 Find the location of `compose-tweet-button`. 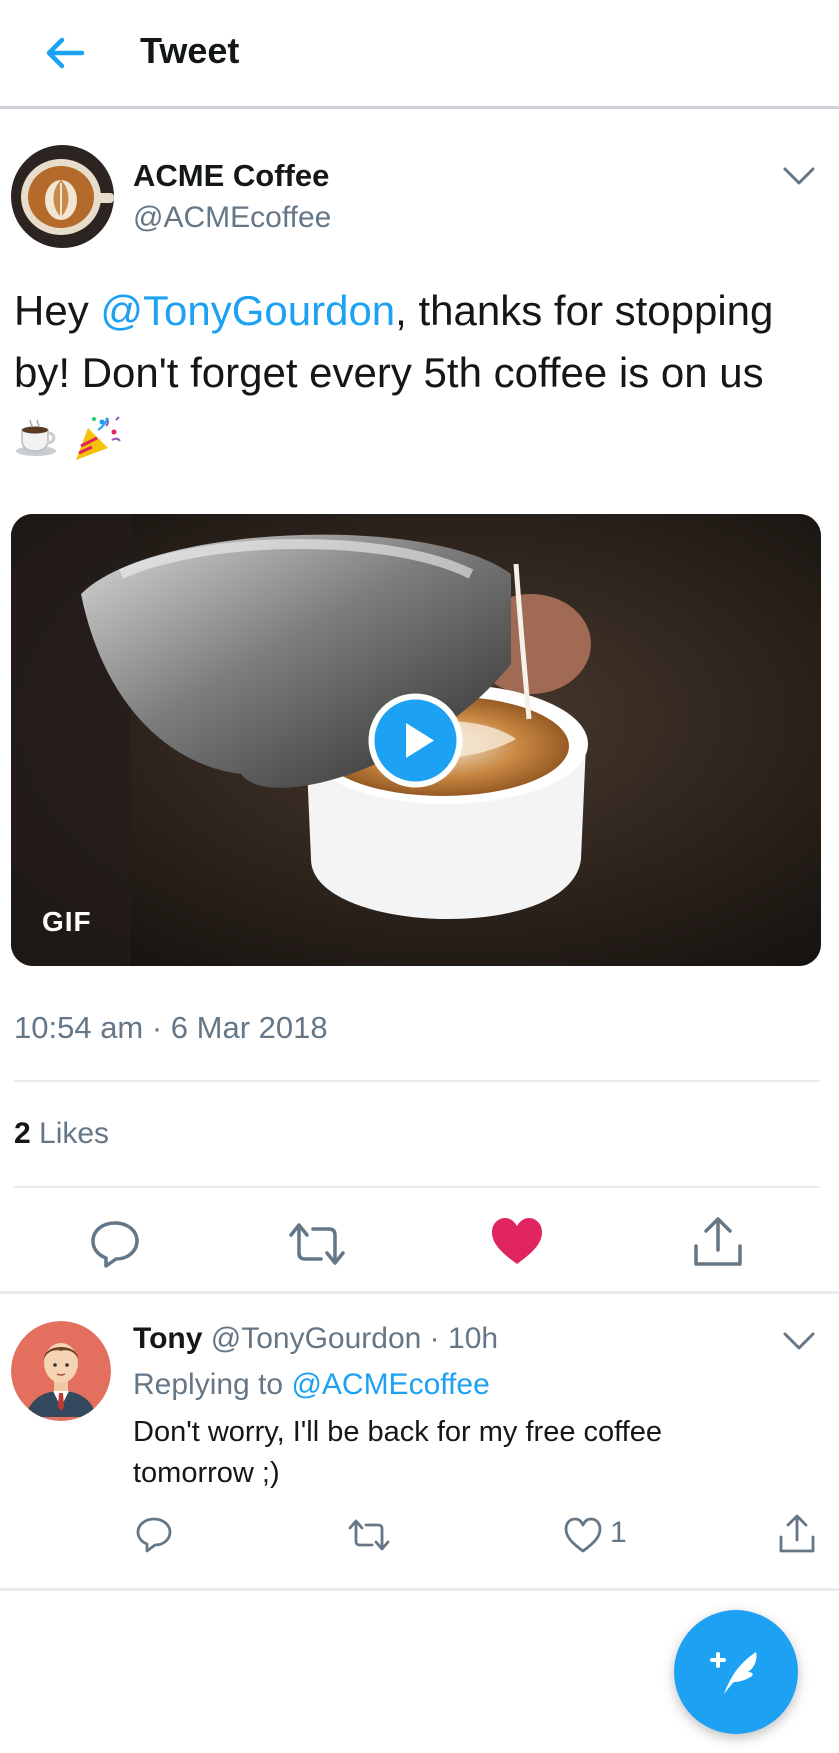

compose-tweet-button is located at coordinates (736, 1672).